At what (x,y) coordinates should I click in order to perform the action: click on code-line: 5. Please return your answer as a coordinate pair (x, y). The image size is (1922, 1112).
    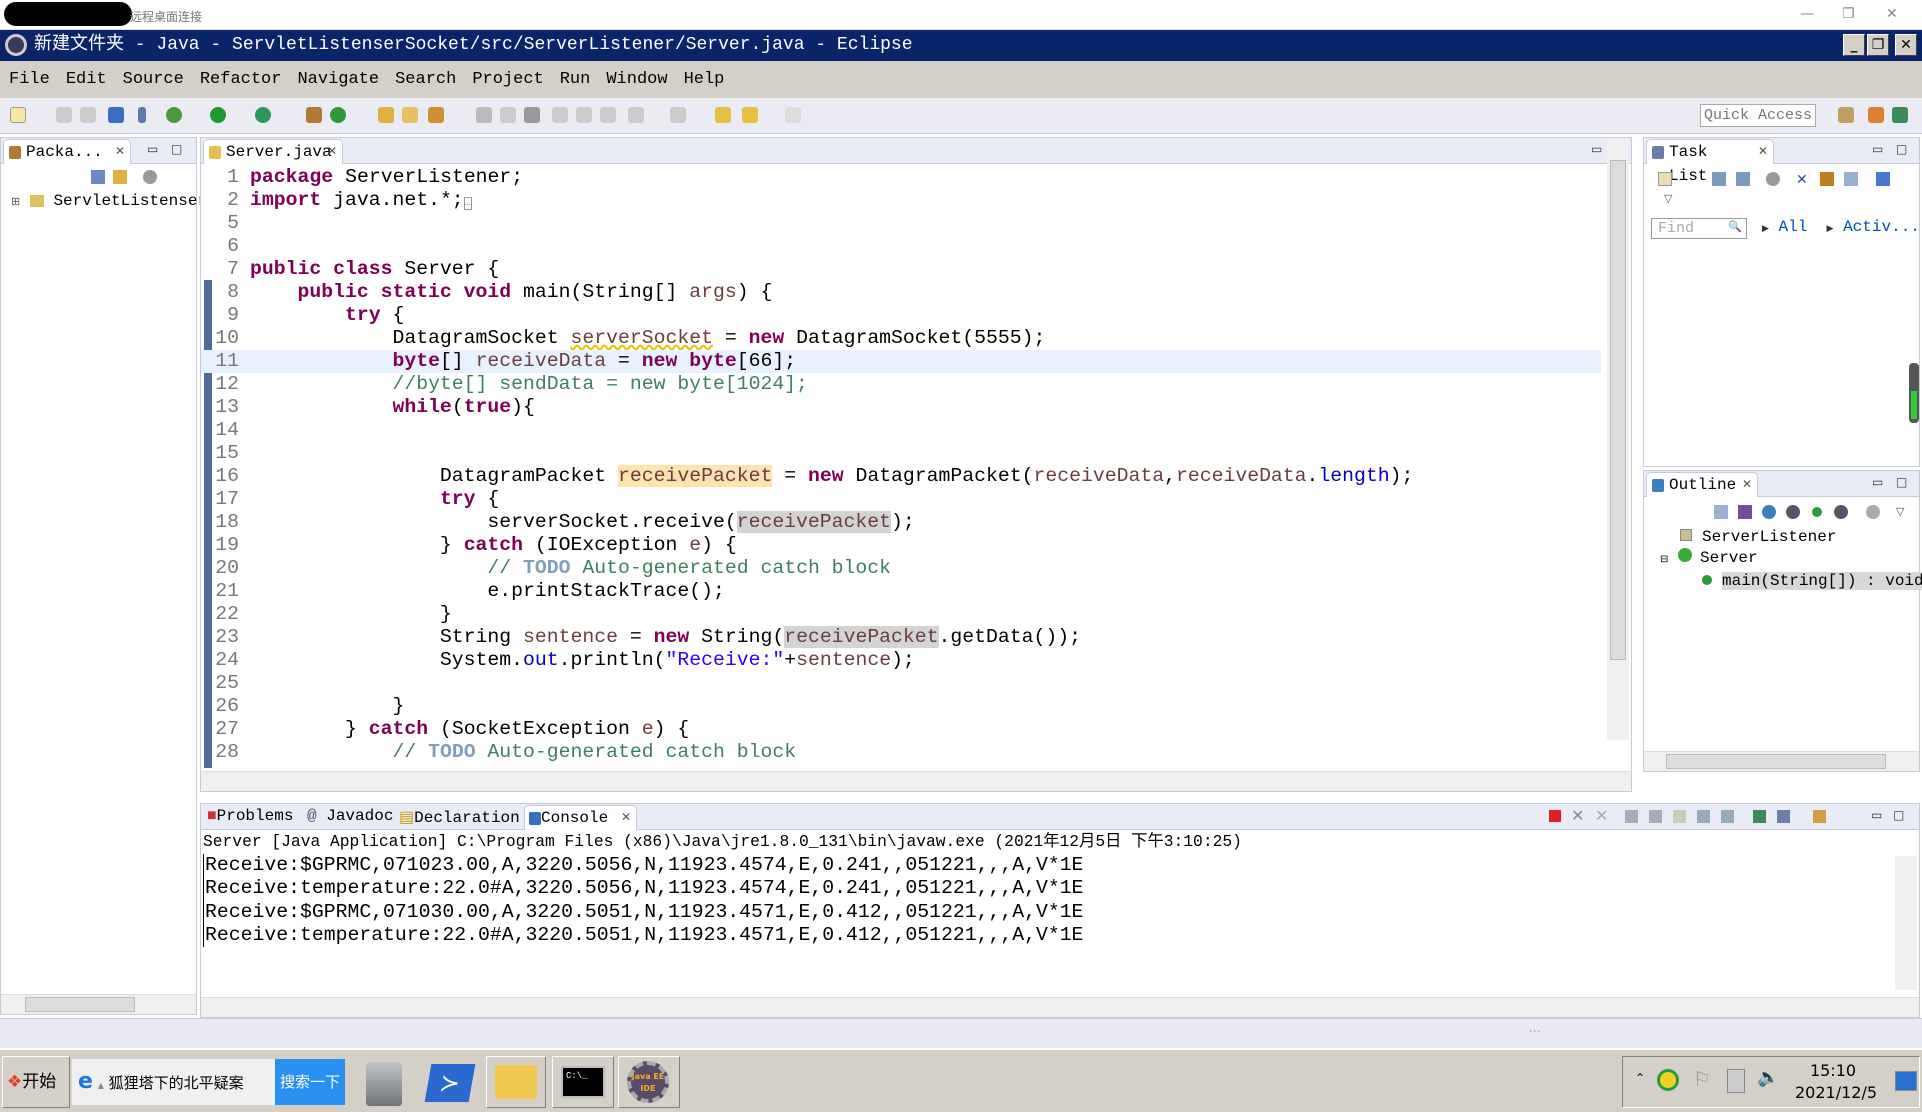
    Looking at the image, I should click on (901, 223).